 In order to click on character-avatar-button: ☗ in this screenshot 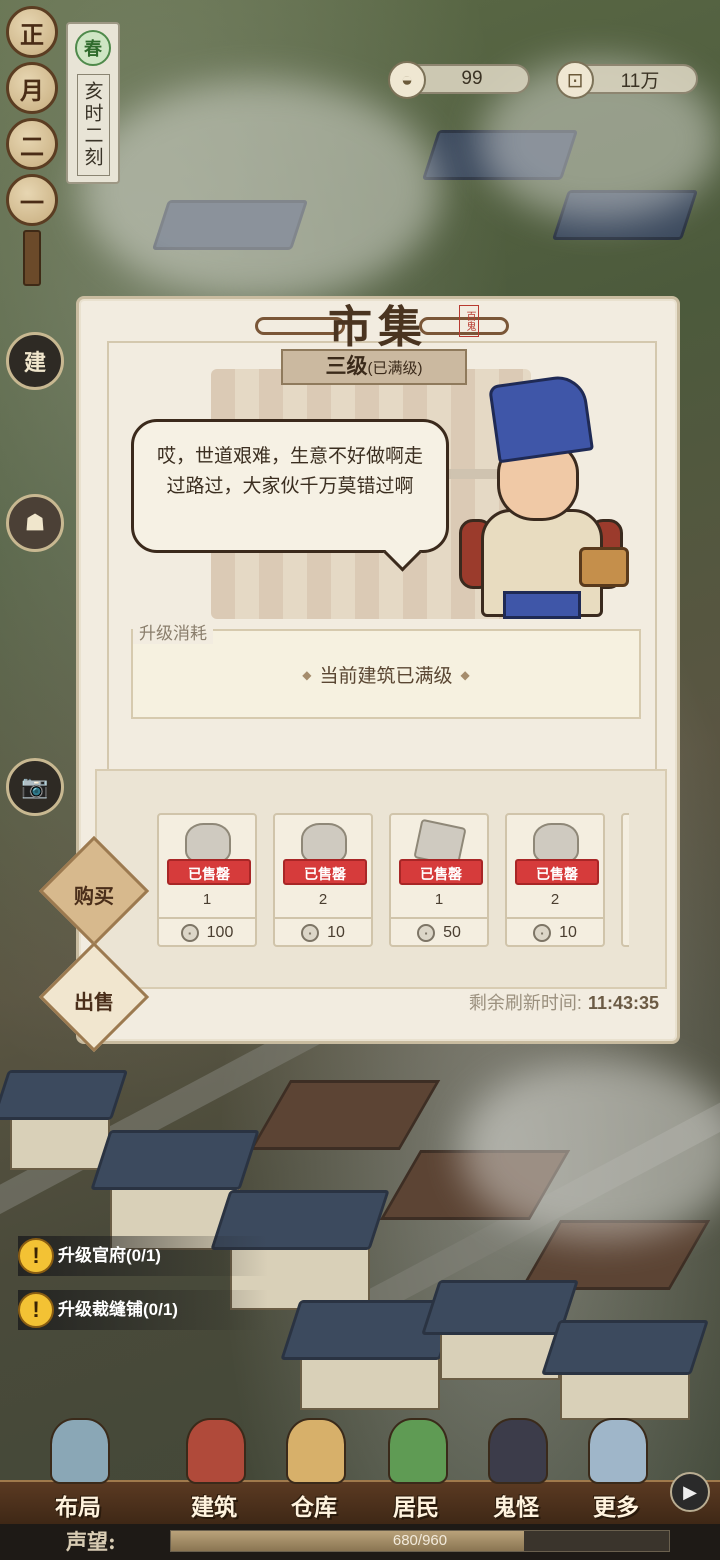, I will do `click(35, 523)`.